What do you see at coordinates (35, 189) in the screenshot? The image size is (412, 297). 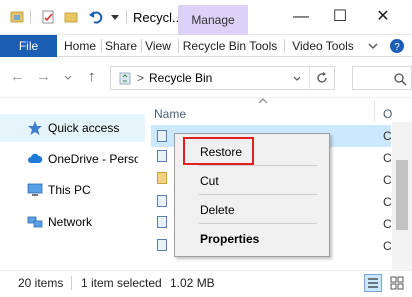 I see `pc-icon` at bounding box center [35, 189].